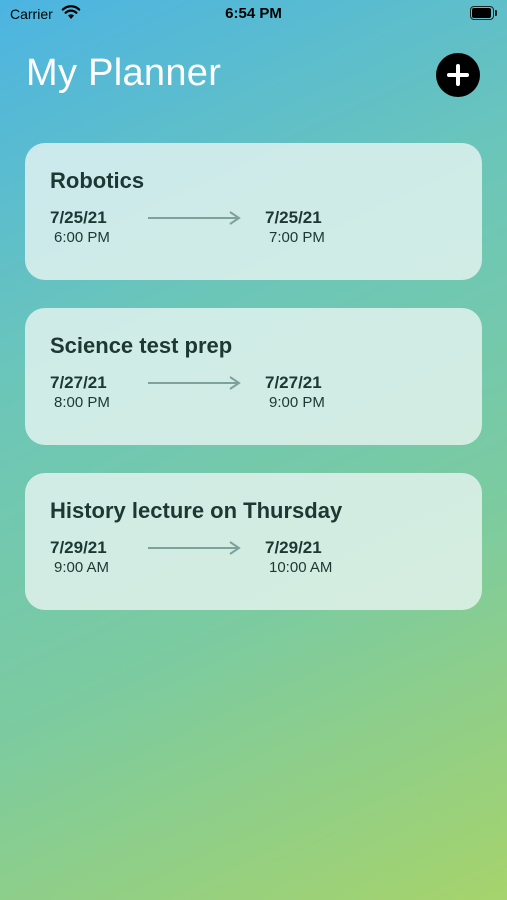  Describe the element at coordinates (196, 510) in the screenshot. I see `event-title: History lecture on Thursday` at that location.